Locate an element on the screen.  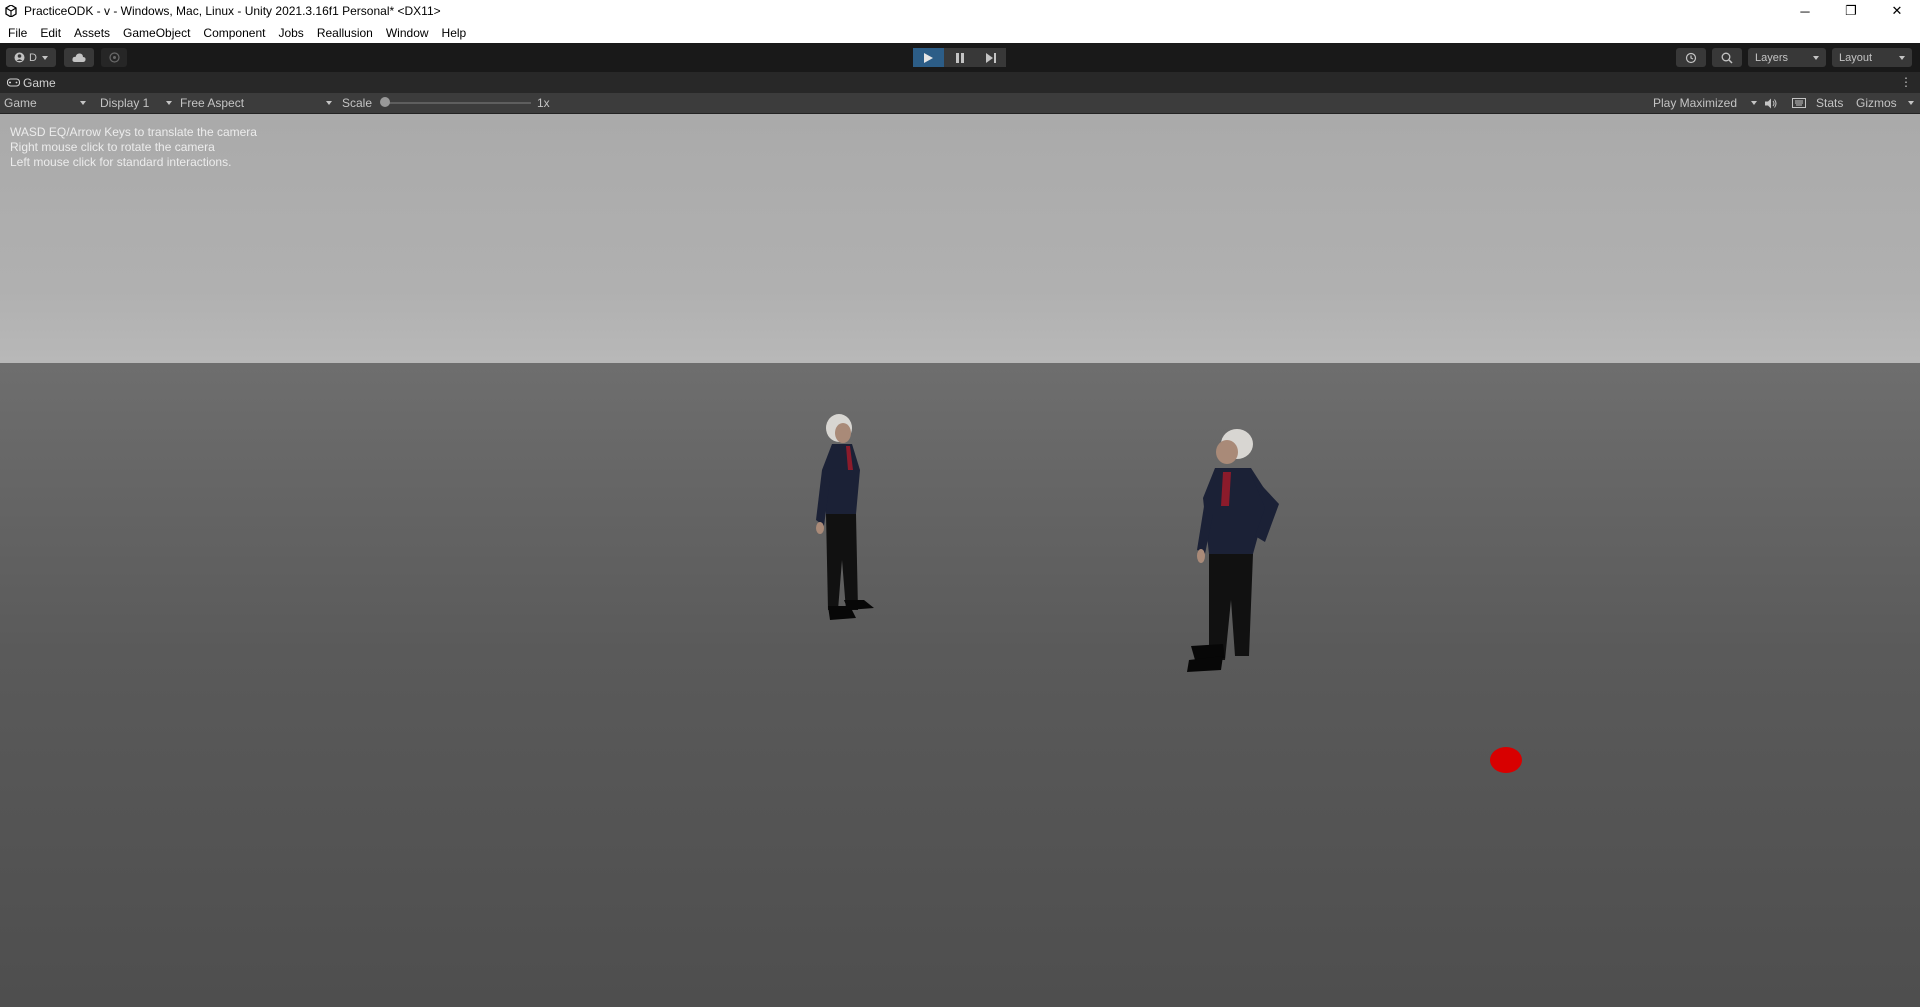
playmode-controls is located at coordinates (959, 57).